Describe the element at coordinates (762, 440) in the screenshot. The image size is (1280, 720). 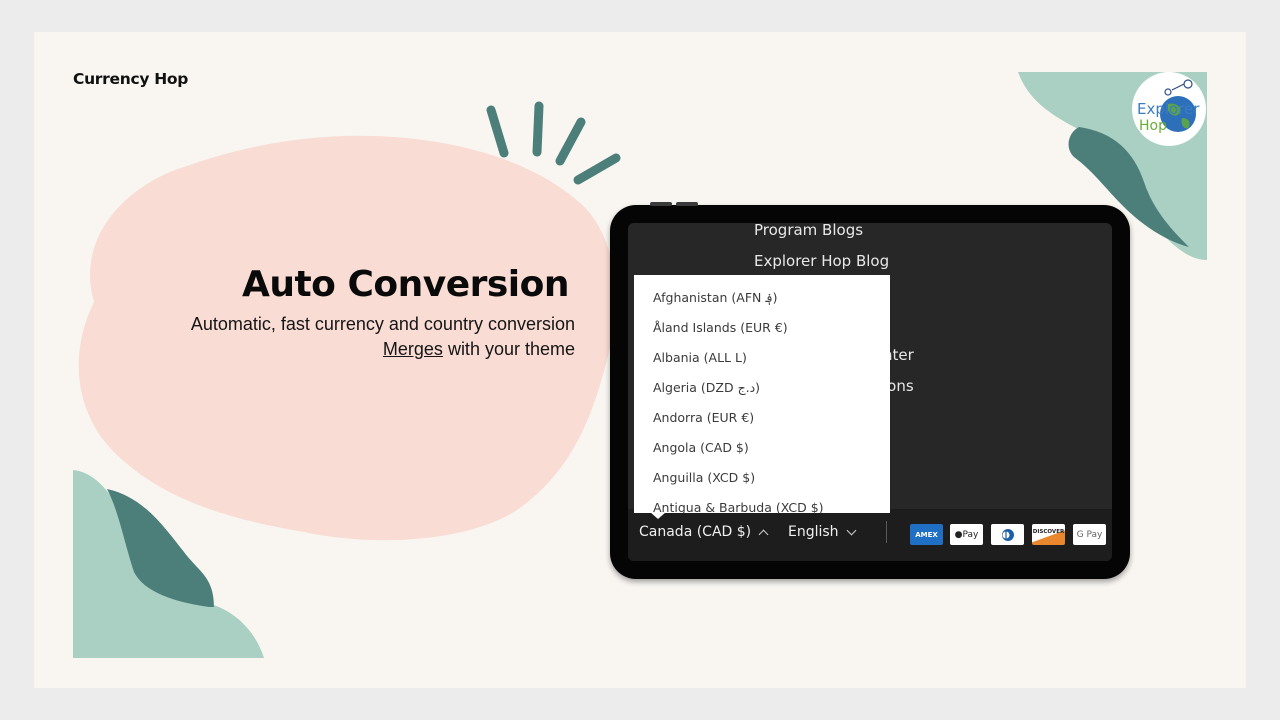
I see `dropdown-option: Angola (CAD $)` at that location.